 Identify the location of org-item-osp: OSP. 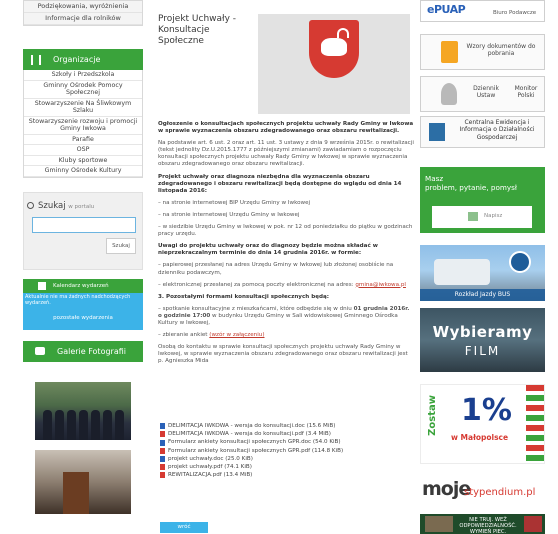
(83, 150).